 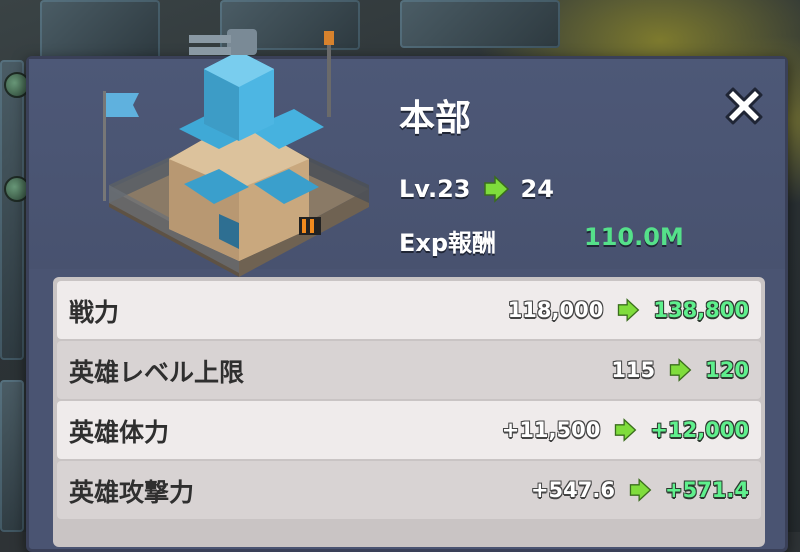 I want to click on exp-reward-row: Exp報酬 110.0M, so click(x=579, y=239).